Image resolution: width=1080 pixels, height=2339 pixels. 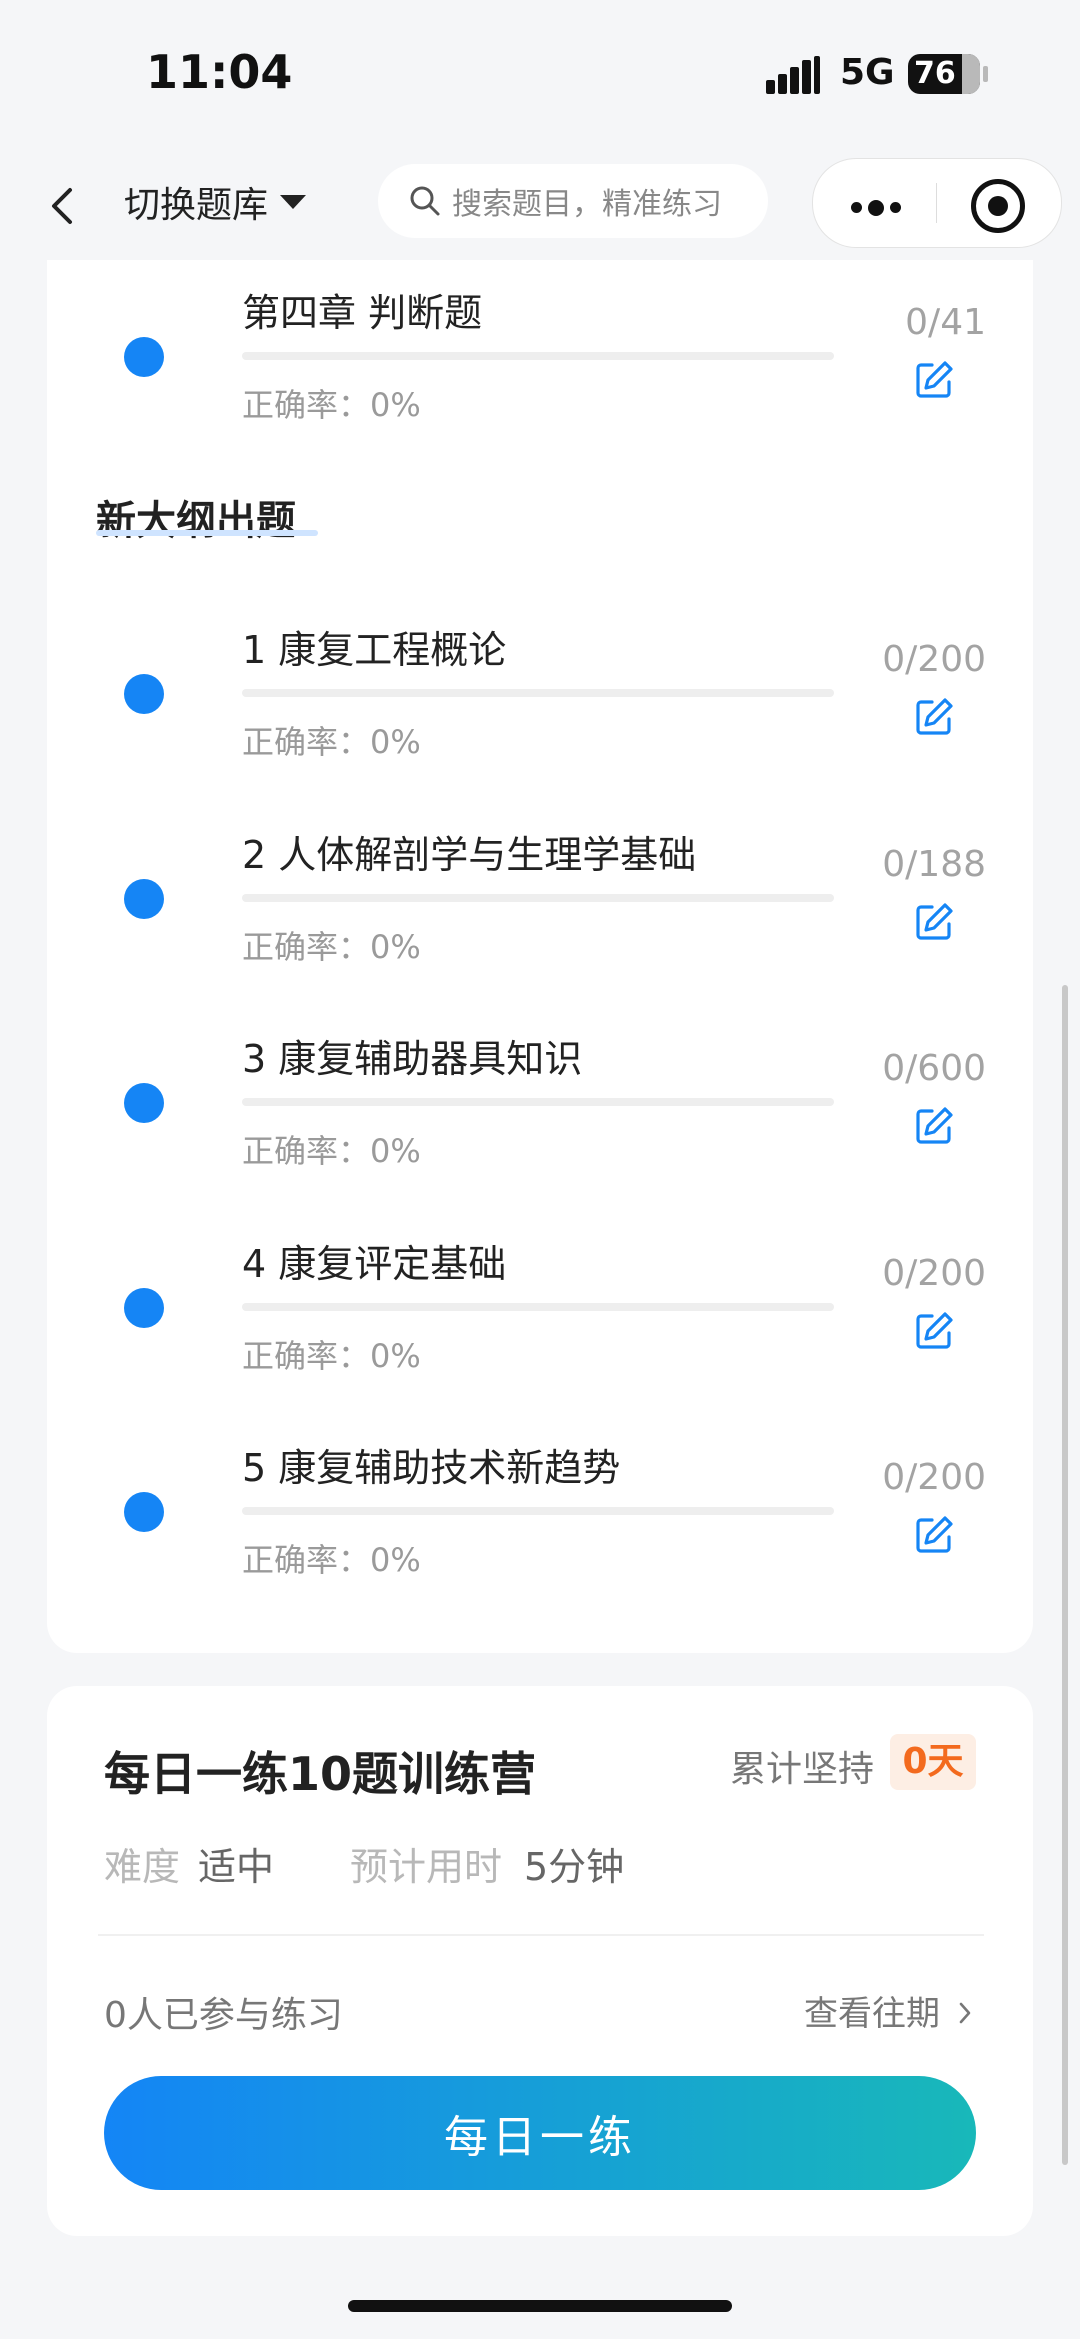 What do you see at coordinates (223, 2015) in the screenshot?
I see `participants-count: 0人已参与练习` at bounding box center [223, 2015].